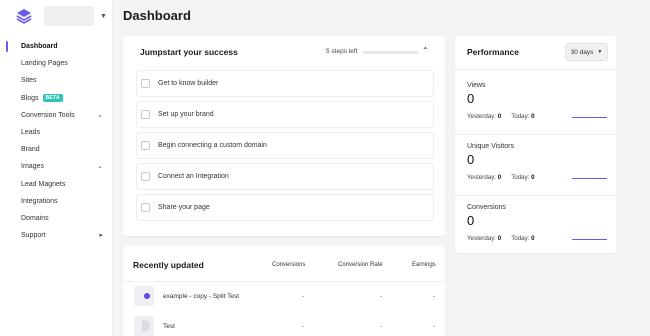 This screenshot has width=650, height=336. I want to click on sidebar-item-label: Sites, so click(29, 81).